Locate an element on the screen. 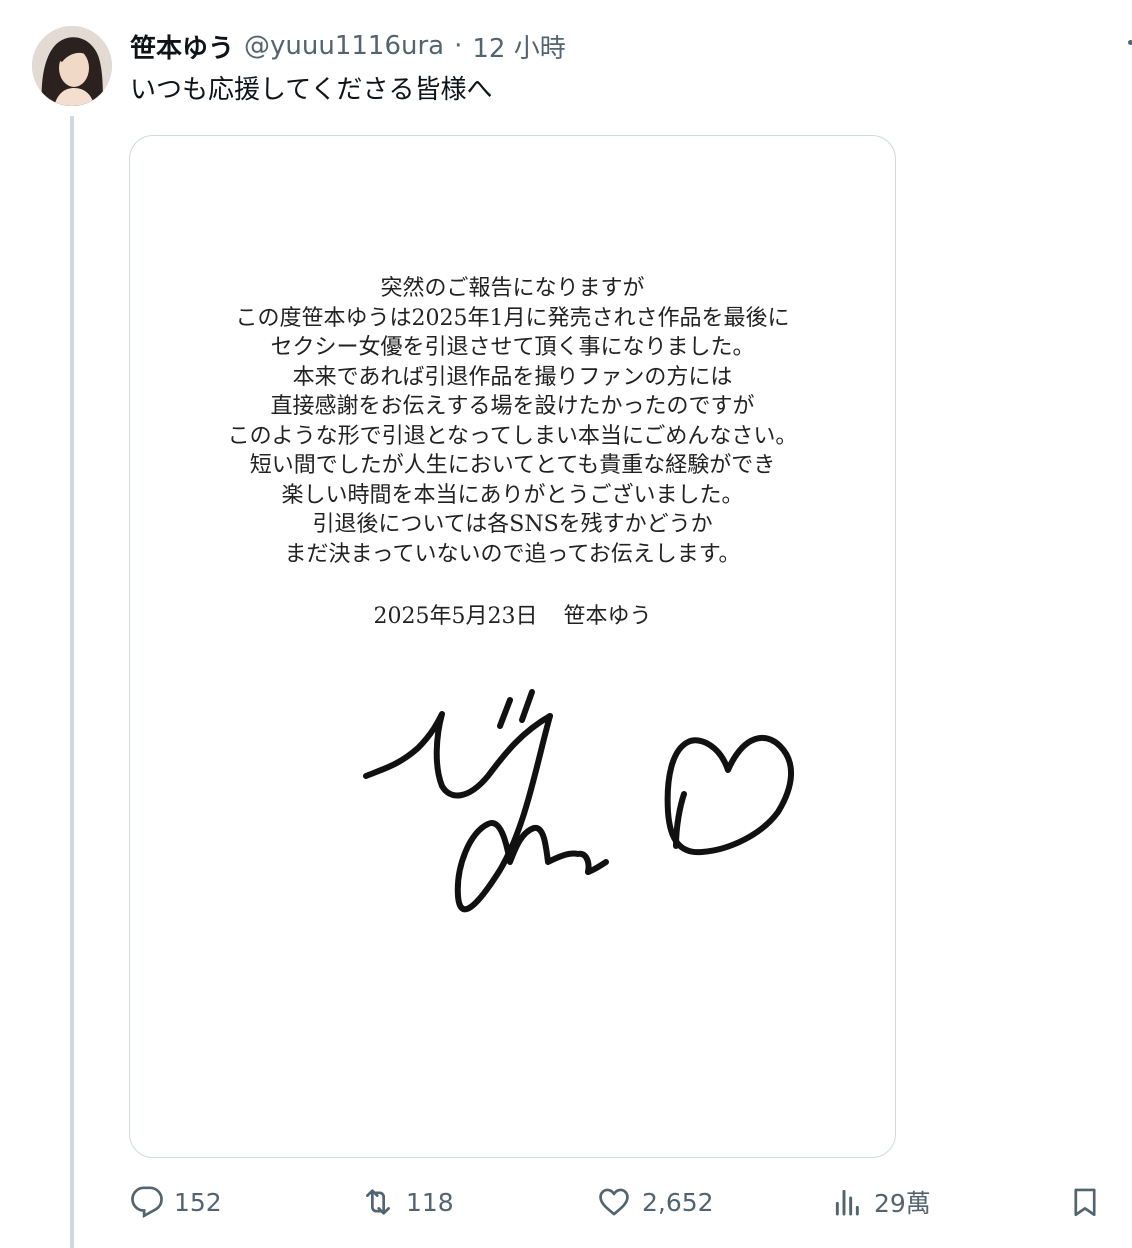 Image resolution: width=1132 pixels, height=1248 pixels. letter-line: 短い間でしたが人生においてとても貴重な経験ができ is located at coordinates (512, 465).